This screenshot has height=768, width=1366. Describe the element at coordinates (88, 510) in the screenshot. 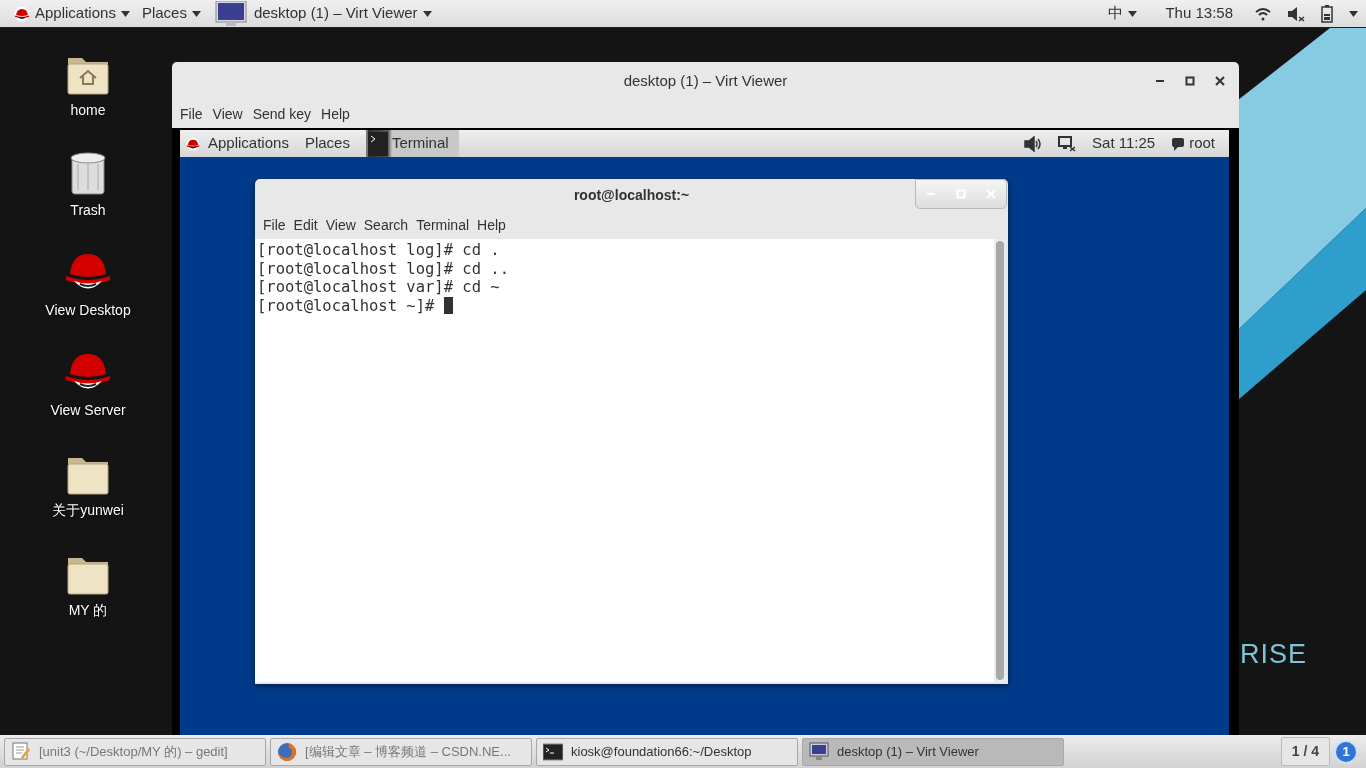

I see `desktop-icon-label: 关于yunwei` at that location.